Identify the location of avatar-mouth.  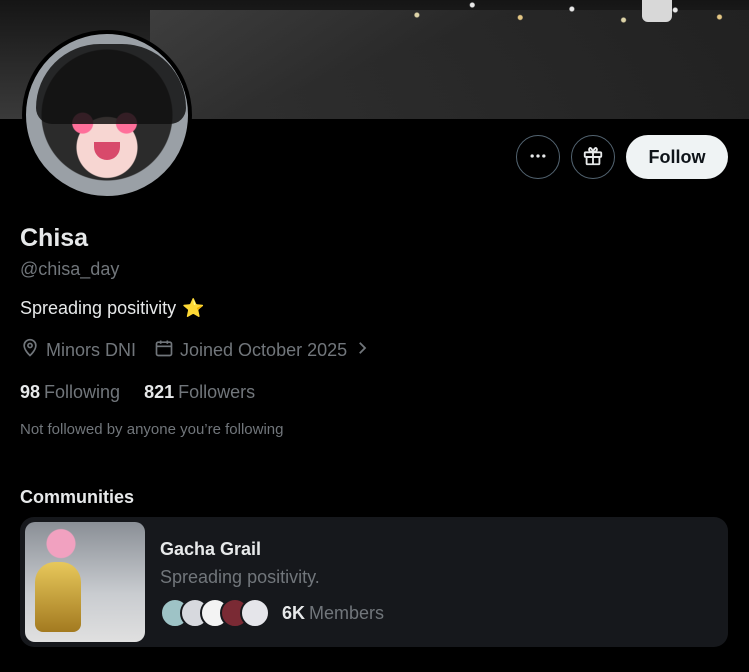
(107, 151).